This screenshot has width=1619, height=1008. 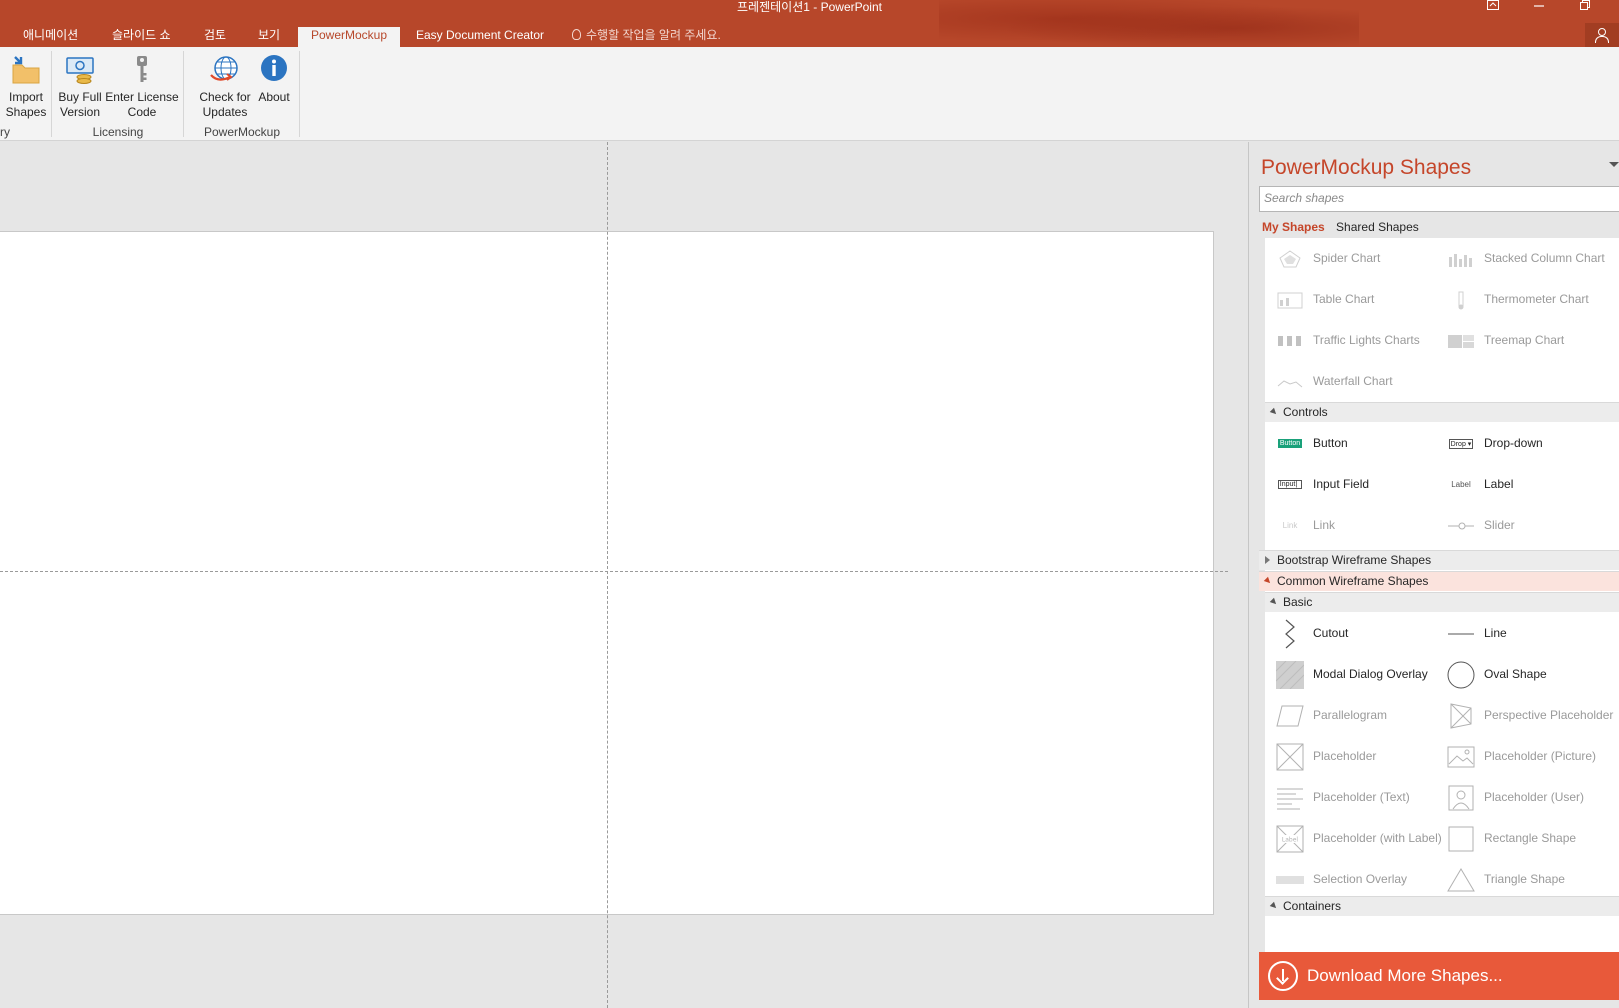 I want to click on rectangle-icon, so click(x=1461, y=839).